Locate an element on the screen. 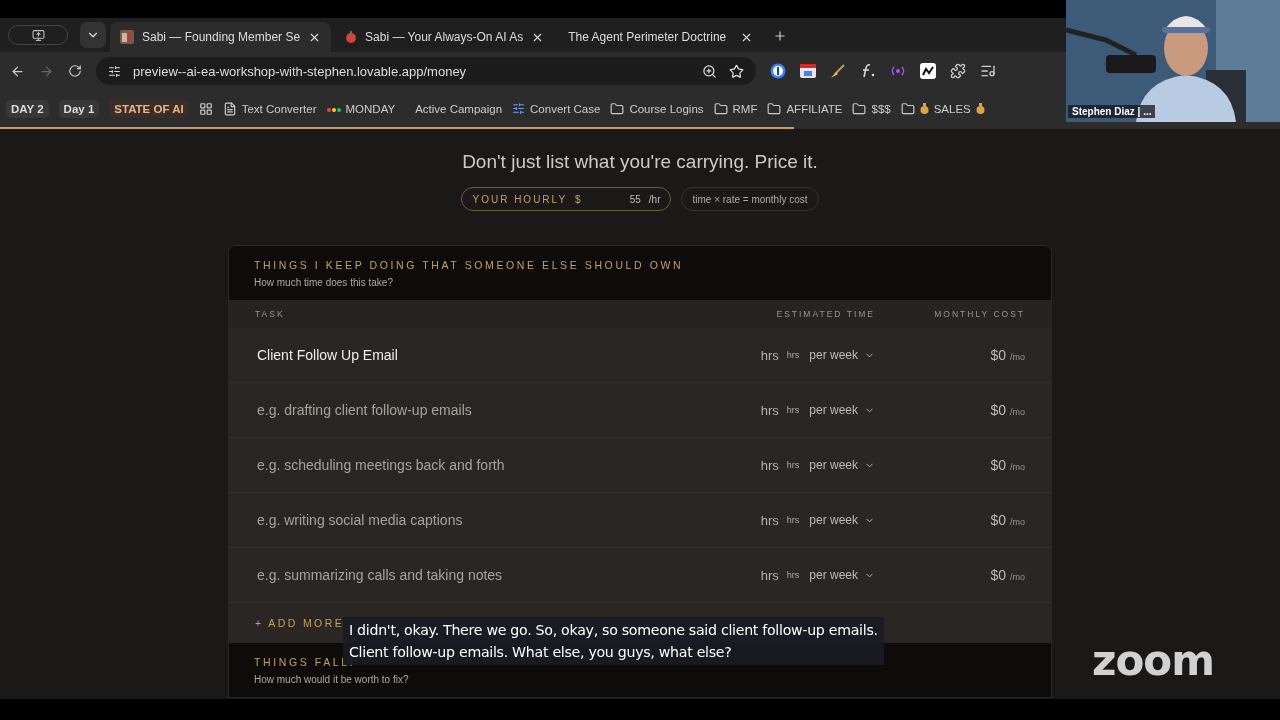 Image resolution: width=1280 pixels, height=720 pixels. task-input: e.g. writing social media captions is located at coordinates (394, 520).